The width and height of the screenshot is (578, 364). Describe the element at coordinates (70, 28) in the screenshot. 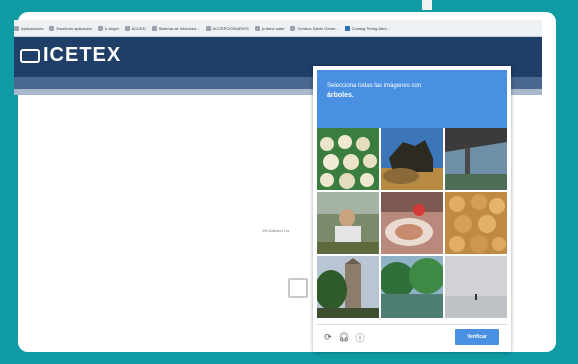

I see `bookmark-item: Escritorio aplicación` at that location.